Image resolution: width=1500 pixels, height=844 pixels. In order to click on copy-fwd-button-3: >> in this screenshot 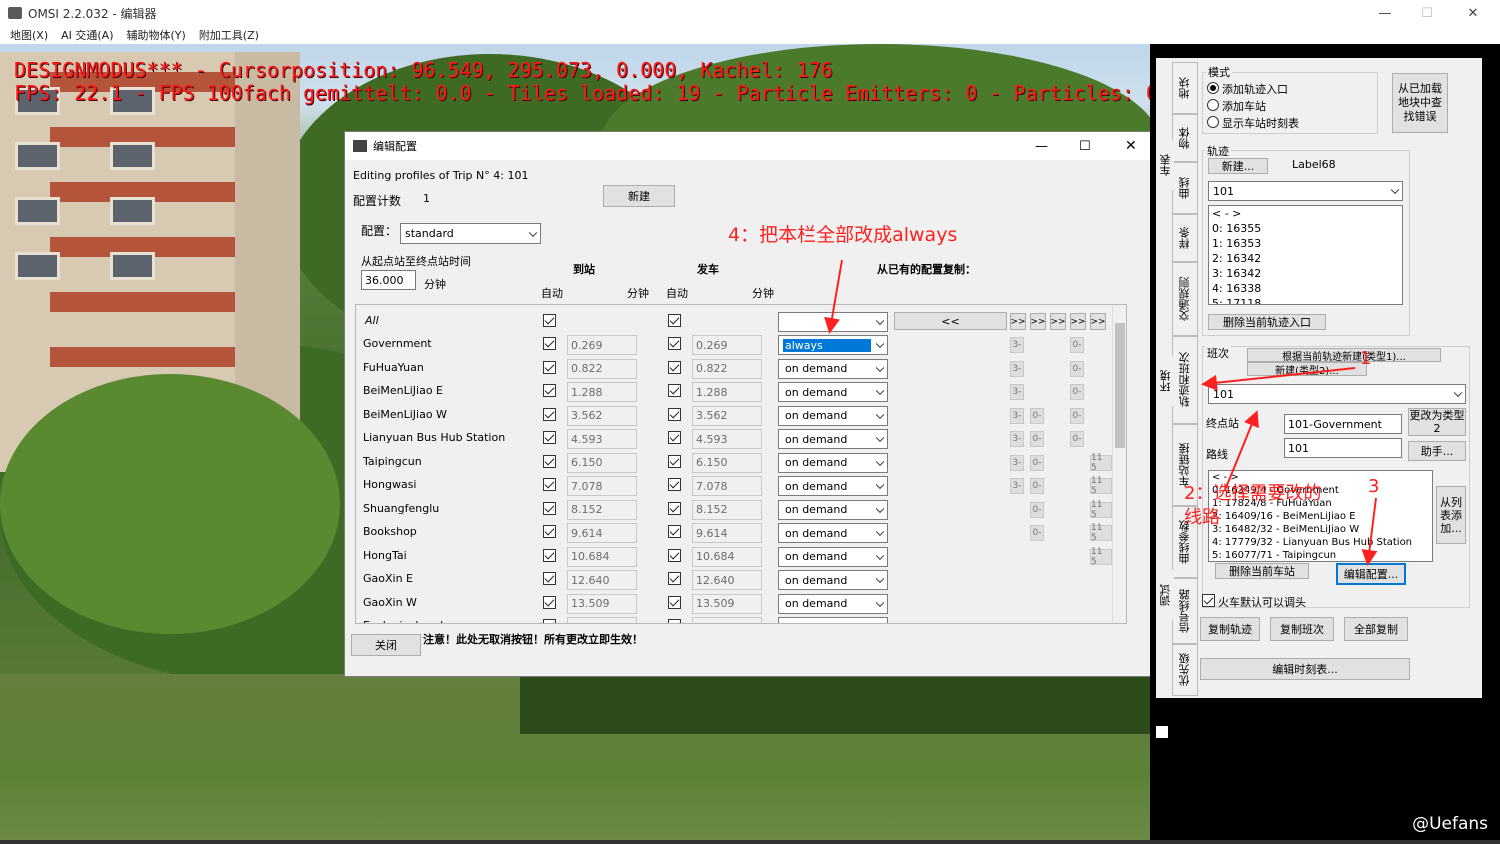, I will do `click(1058, 321)`.